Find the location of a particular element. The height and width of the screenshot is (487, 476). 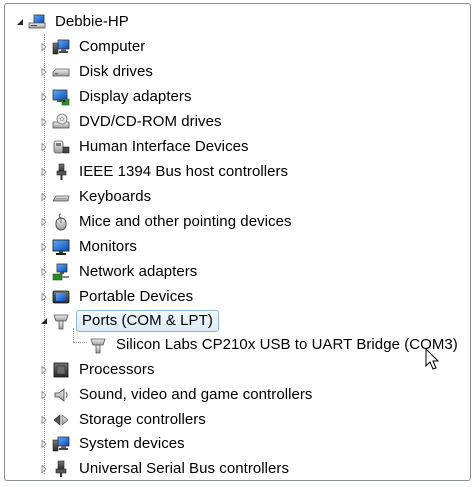

tree-item-display-adapters: Display adapters is located at coordinates (117, 97).